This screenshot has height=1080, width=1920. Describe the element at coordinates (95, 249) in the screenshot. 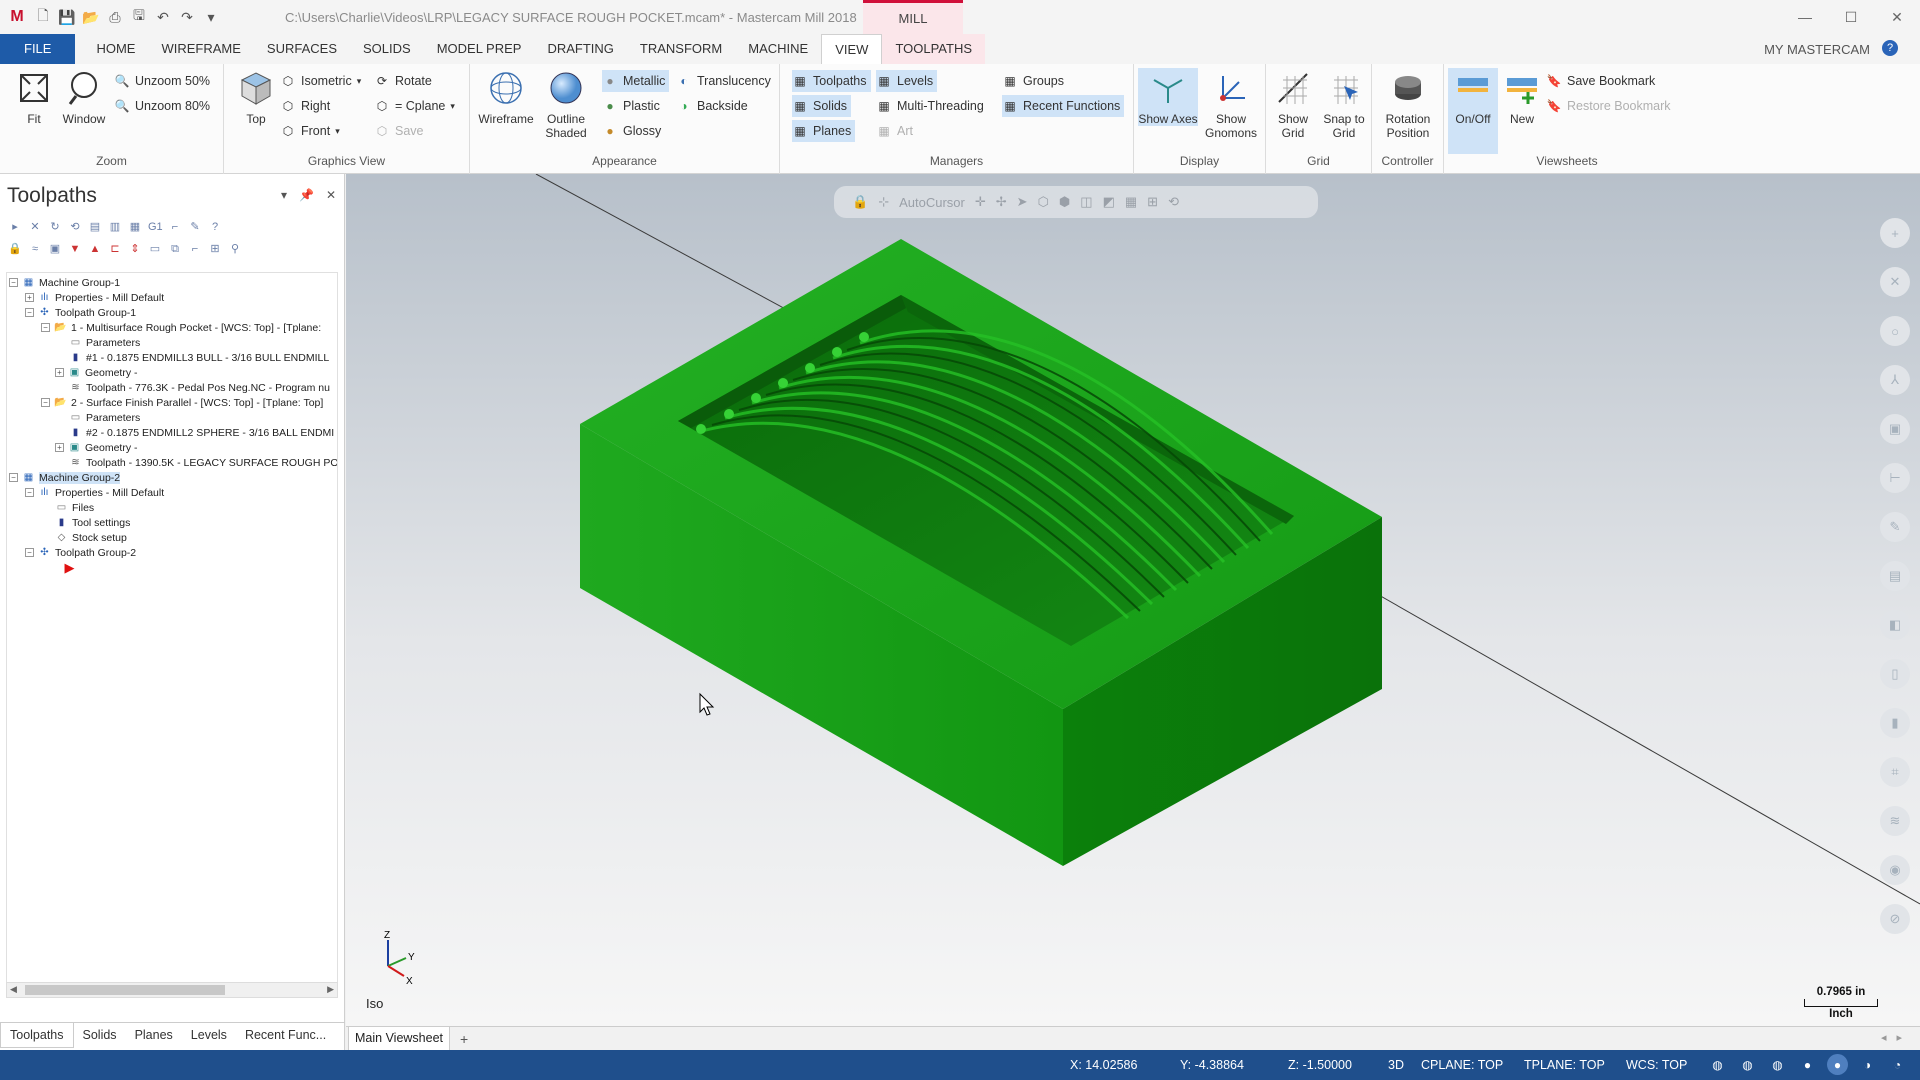

I see `move-up-icon: ▲` at that location.